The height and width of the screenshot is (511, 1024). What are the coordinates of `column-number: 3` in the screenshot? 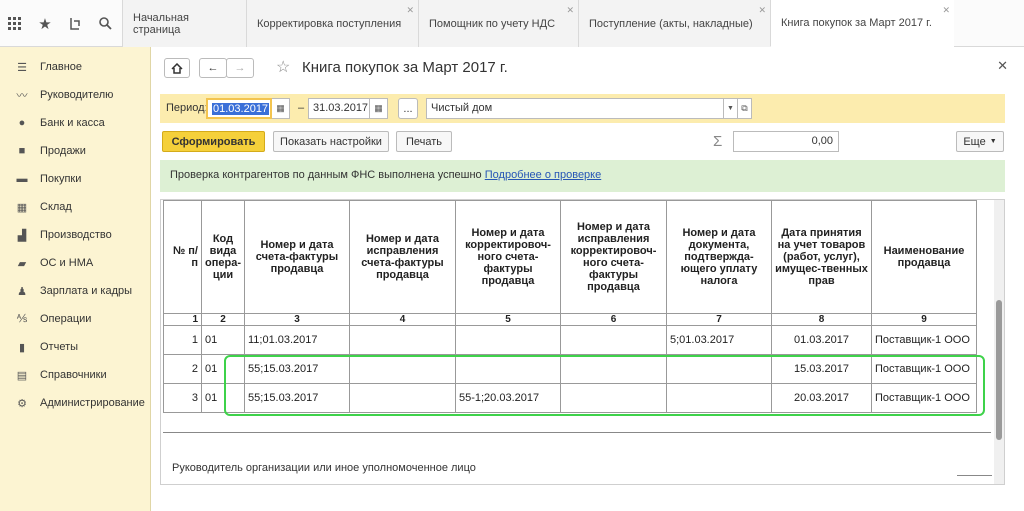 It's located at (296, 319).